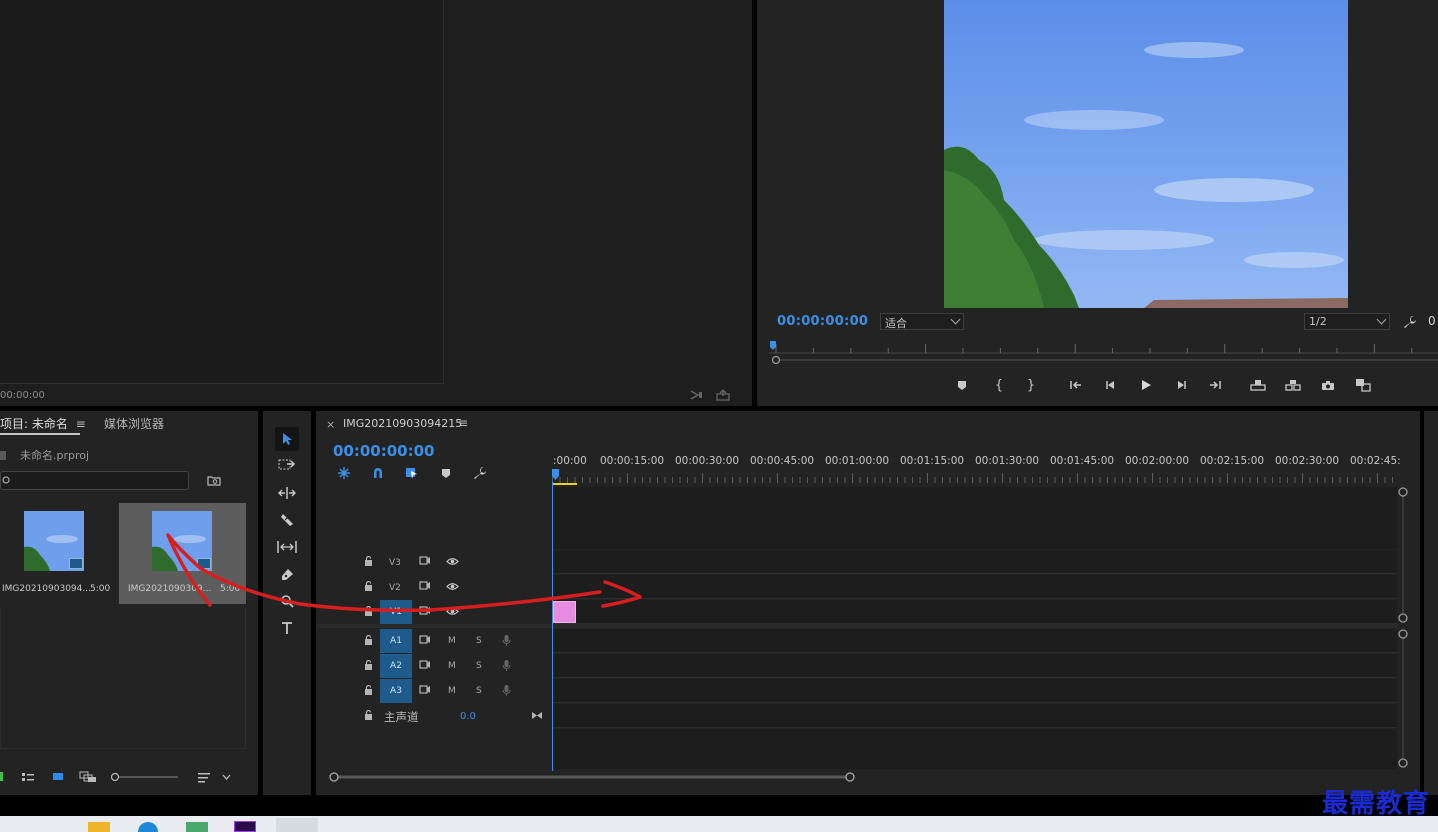 The width and height of the screenshot is (1438, 832). I want to click on annotation-arrow, so click(404, 573).